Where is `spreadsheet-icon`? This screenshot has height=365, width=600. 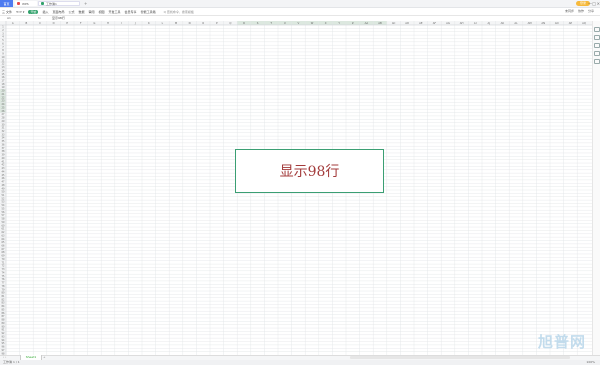
spreadsheet-icon is located at coordinates (42, 3).